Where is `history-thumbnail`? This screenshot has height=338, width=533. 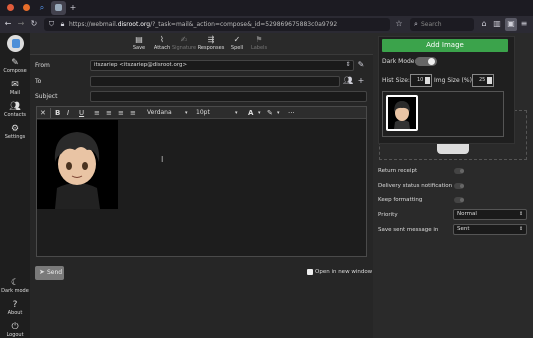 history-thumbnail is located at coordinates (402, 113).